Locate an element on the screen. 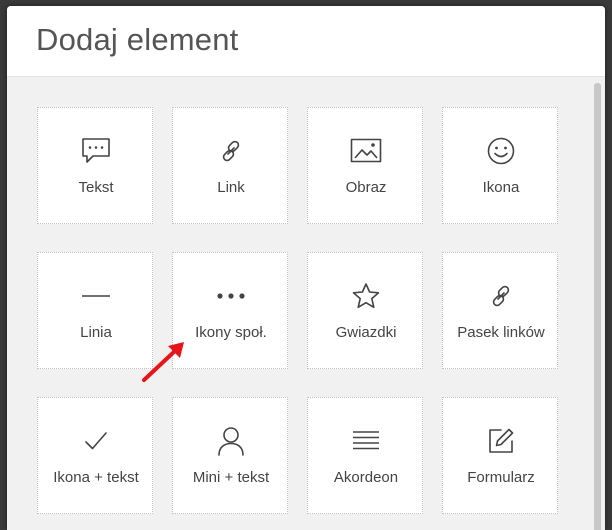 Image resolution: width=612 pixels, height=530 pixels. element-tile-ikona: Ikona is located at coordinates (500, 165).